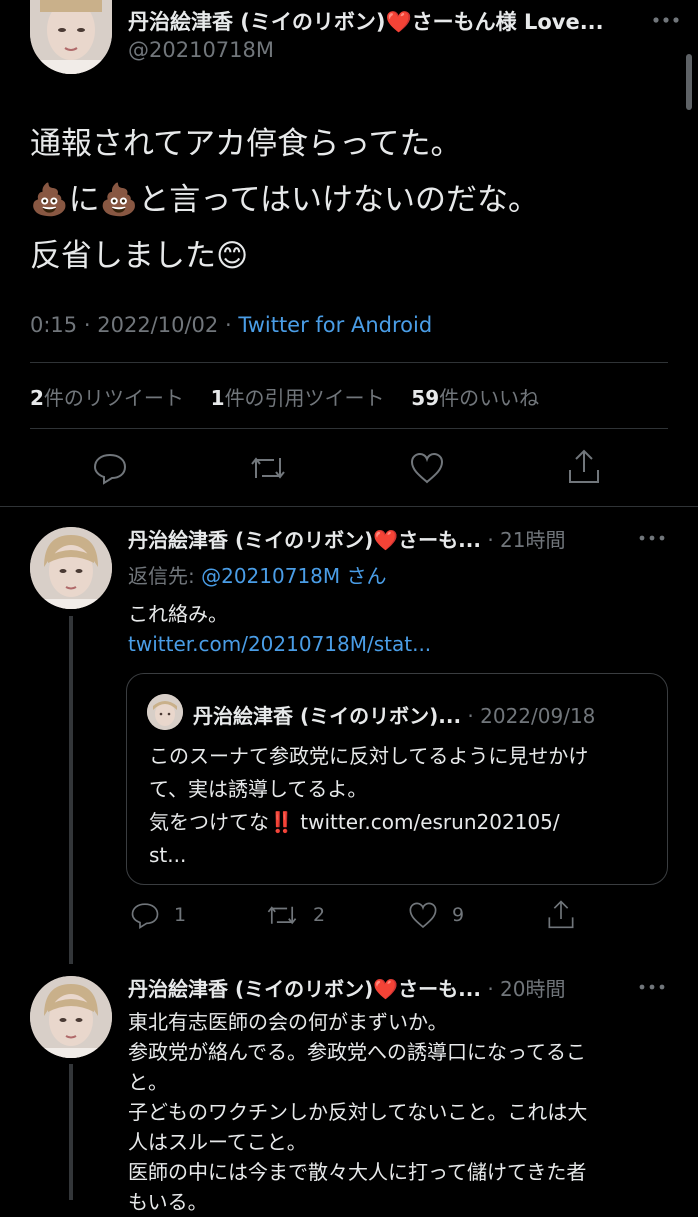  I want to click on retweets-label: 件のリツイート, so click(113, 398).